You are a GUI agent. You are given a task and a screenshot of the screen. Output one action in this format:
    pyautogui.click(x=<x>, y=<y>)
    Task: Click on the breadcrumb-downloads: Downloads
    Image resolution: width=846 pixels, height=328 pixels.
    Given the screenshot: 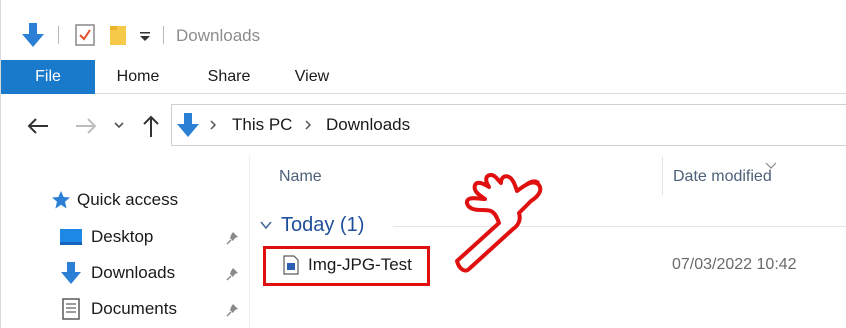 What is the action you would take?
    pyautogui.click(x=368, y=125)
    